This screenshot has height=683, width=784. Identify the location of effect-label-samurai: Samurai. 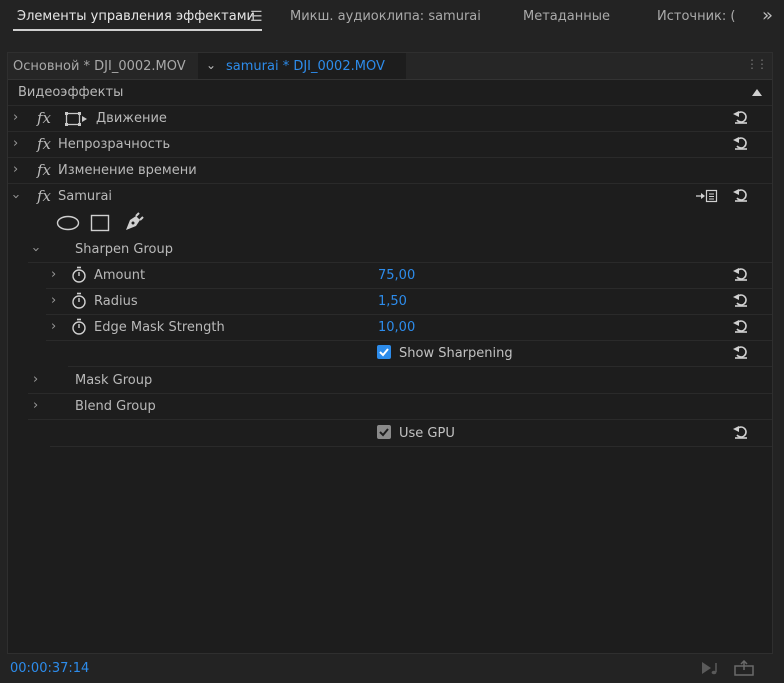
(85, 196).